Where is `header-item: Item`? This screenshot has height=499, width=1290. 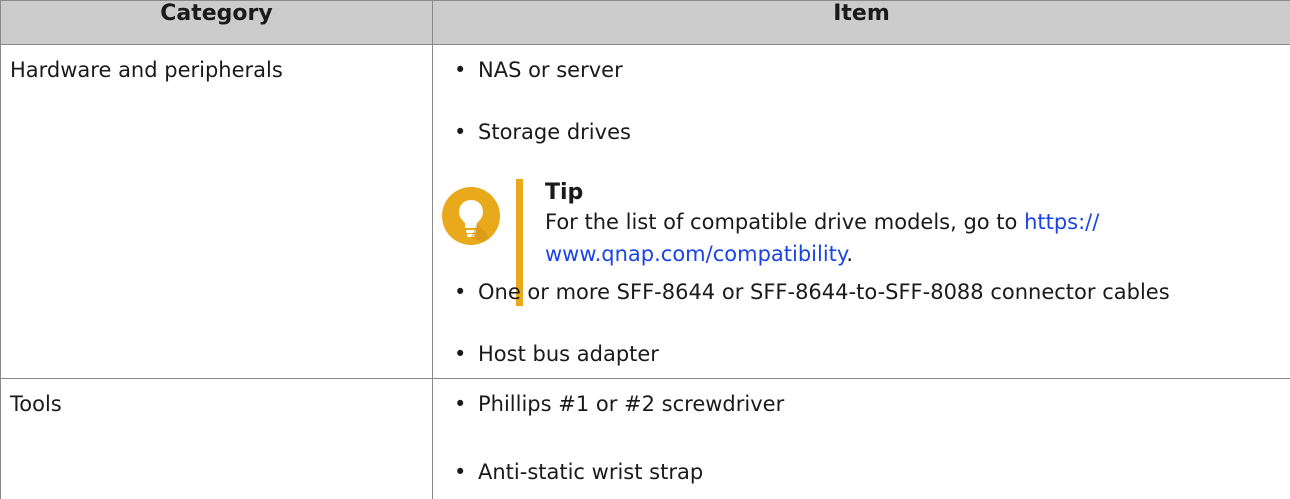 header-item: Item is located at coordinates (861, 22).